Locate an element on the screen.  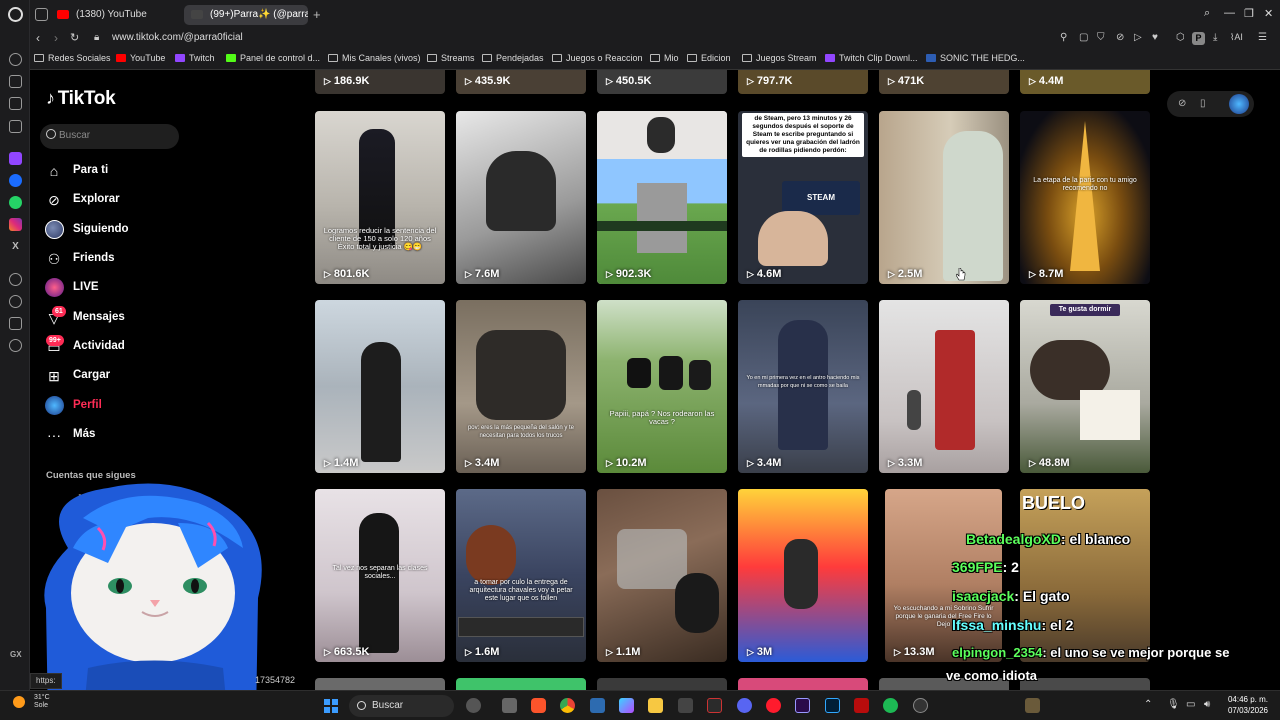
video-thumb: ▷ 186.9K is located at coordinates (380, 82).